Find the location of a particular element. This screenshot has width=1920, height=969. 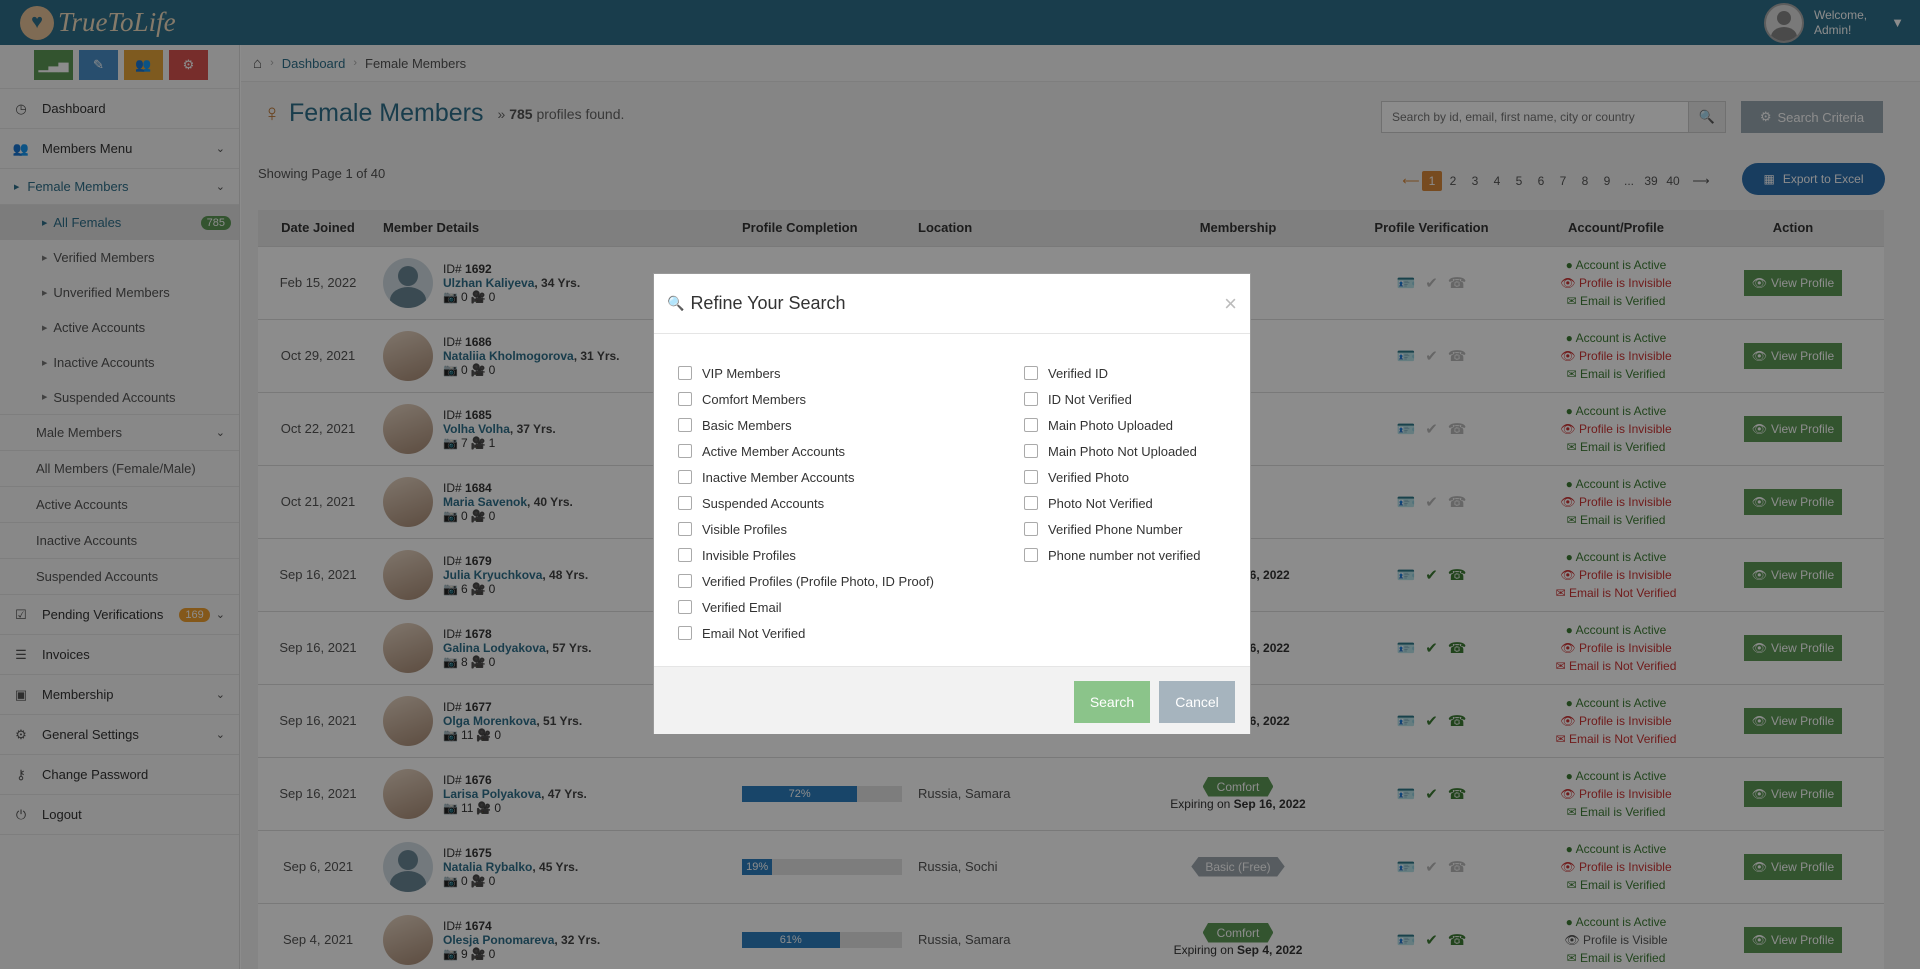

filter-option: Visible Profiles is located at coordinates (806, 529).